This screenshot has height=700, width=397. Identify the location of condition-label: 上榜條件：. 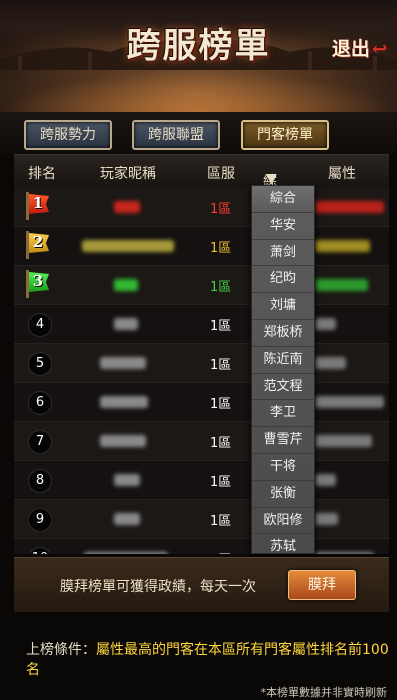
(61, 650).